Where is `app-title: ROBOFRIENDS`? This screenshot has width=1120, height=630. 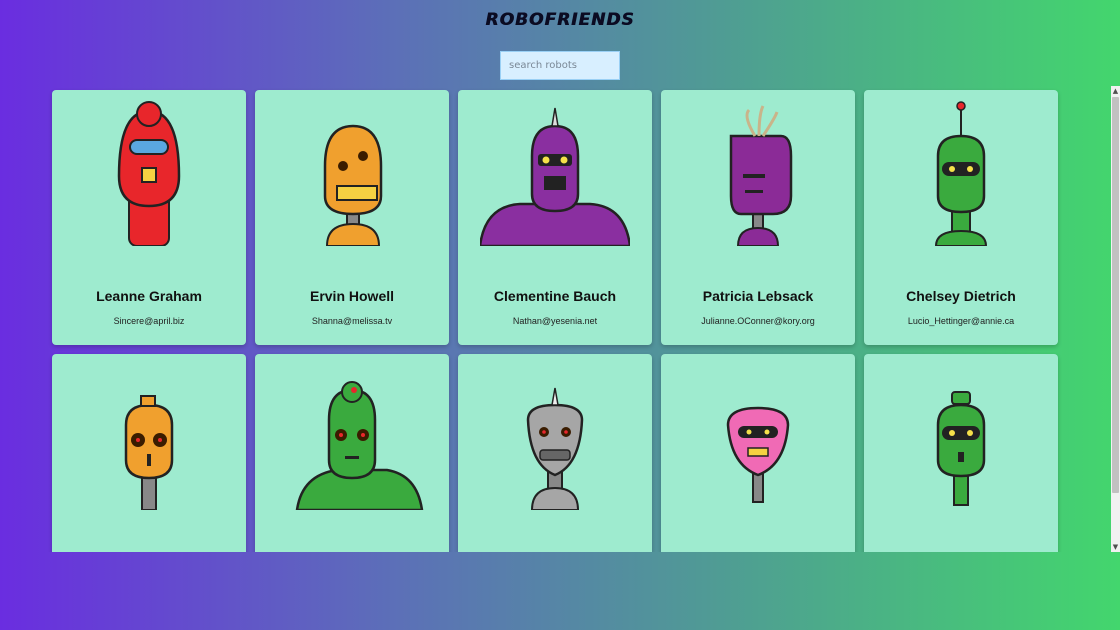
app-title: ROBOFRIENDS is located at coordinates (560, 20).